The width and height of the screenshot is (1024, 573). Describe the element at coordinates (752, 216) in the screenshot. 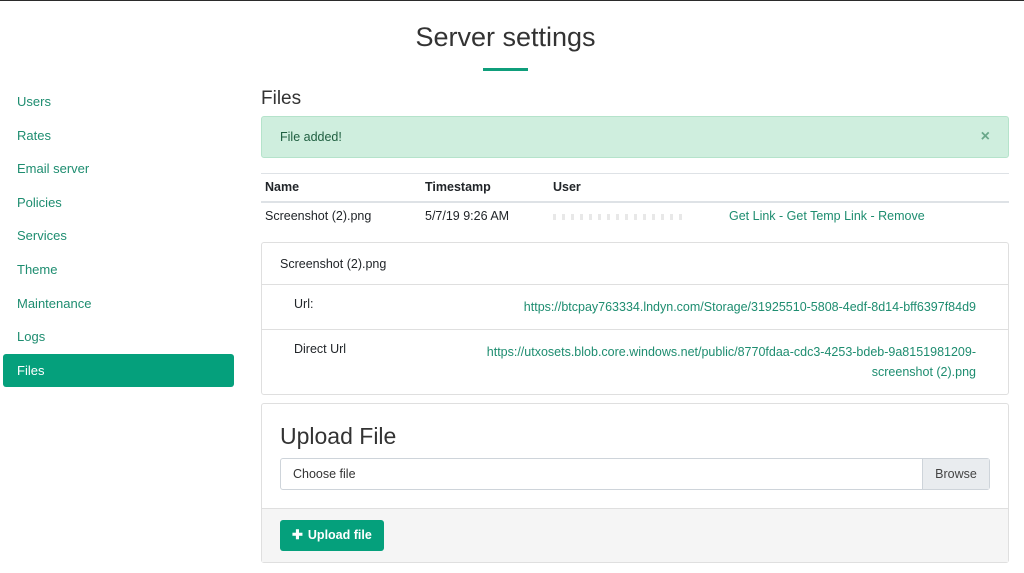

I see `get-link: Get Link` at that location.